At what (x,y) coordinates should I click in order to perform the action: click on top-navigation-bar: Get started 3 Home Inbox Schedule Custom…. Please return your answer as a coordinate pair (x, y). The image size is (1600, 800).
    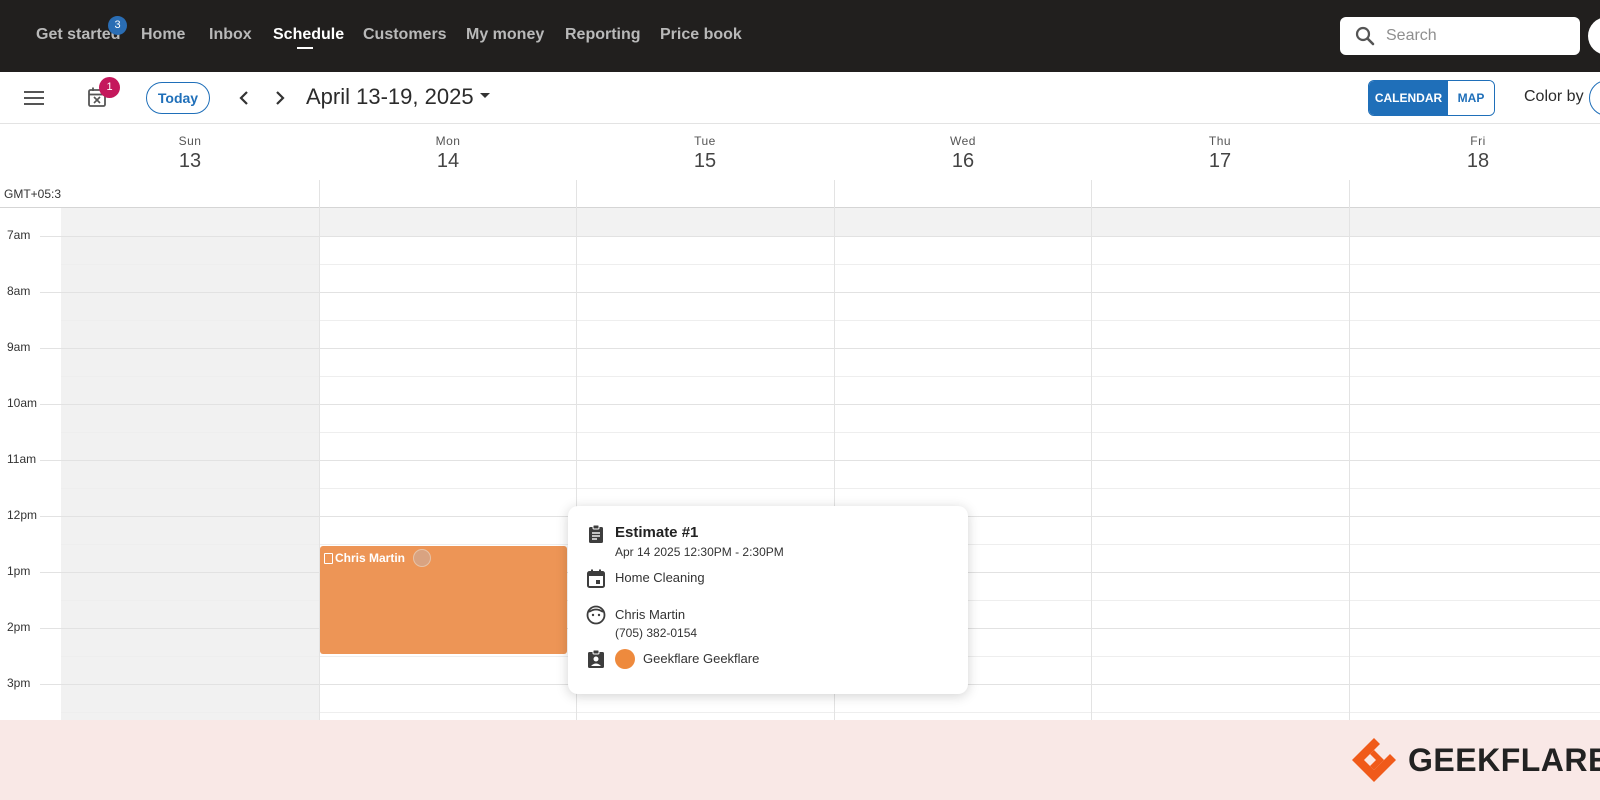
    Looking at the image, I should click on (800, 36).